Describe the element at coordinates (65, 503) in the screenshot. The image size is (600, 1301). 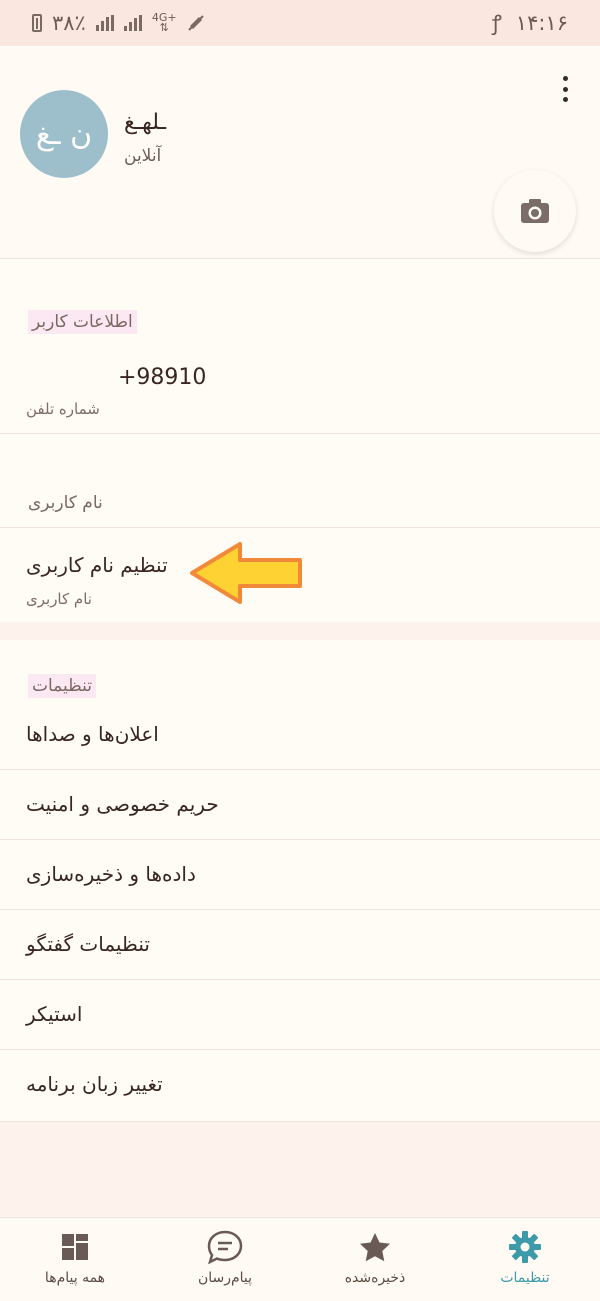
I see `username-section-title: نام کاربری` at that location.